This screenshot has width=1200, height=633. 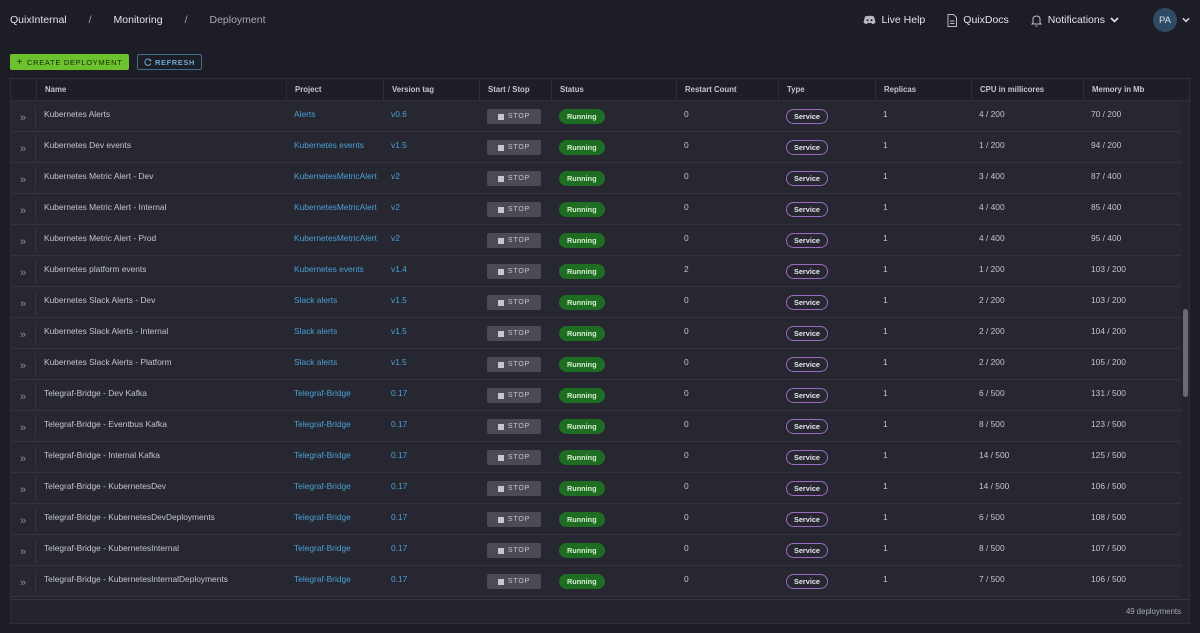 I want to click on column-header-memory: Memory in Mb, so click(x=1133, y=89).